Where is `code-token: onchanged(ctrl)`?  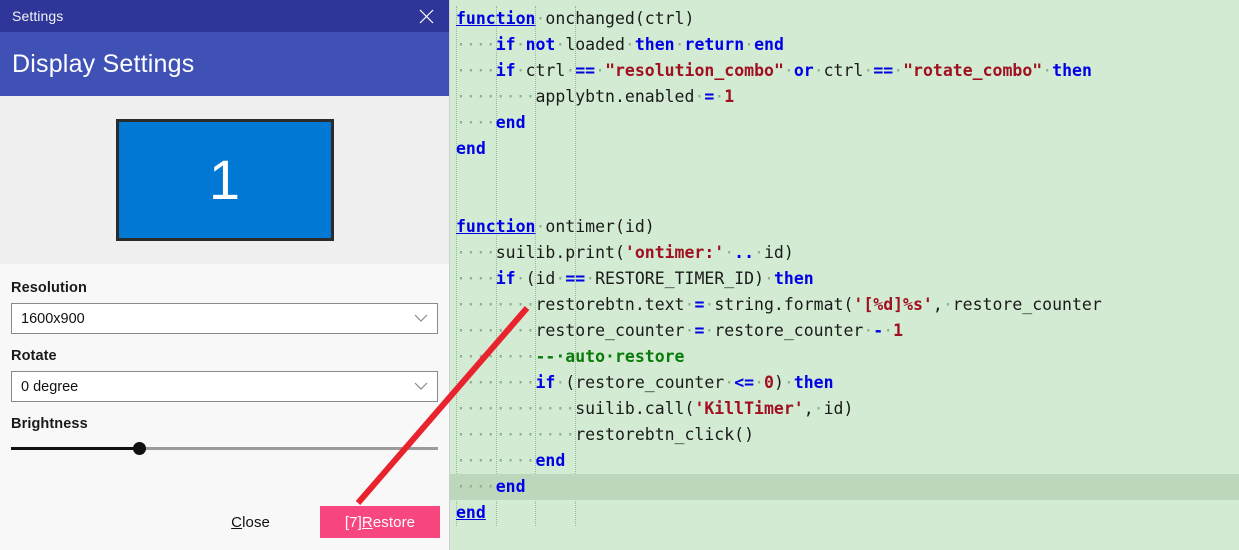 code-token: onchanged(ctrl) is located at coordinates (620, 18).